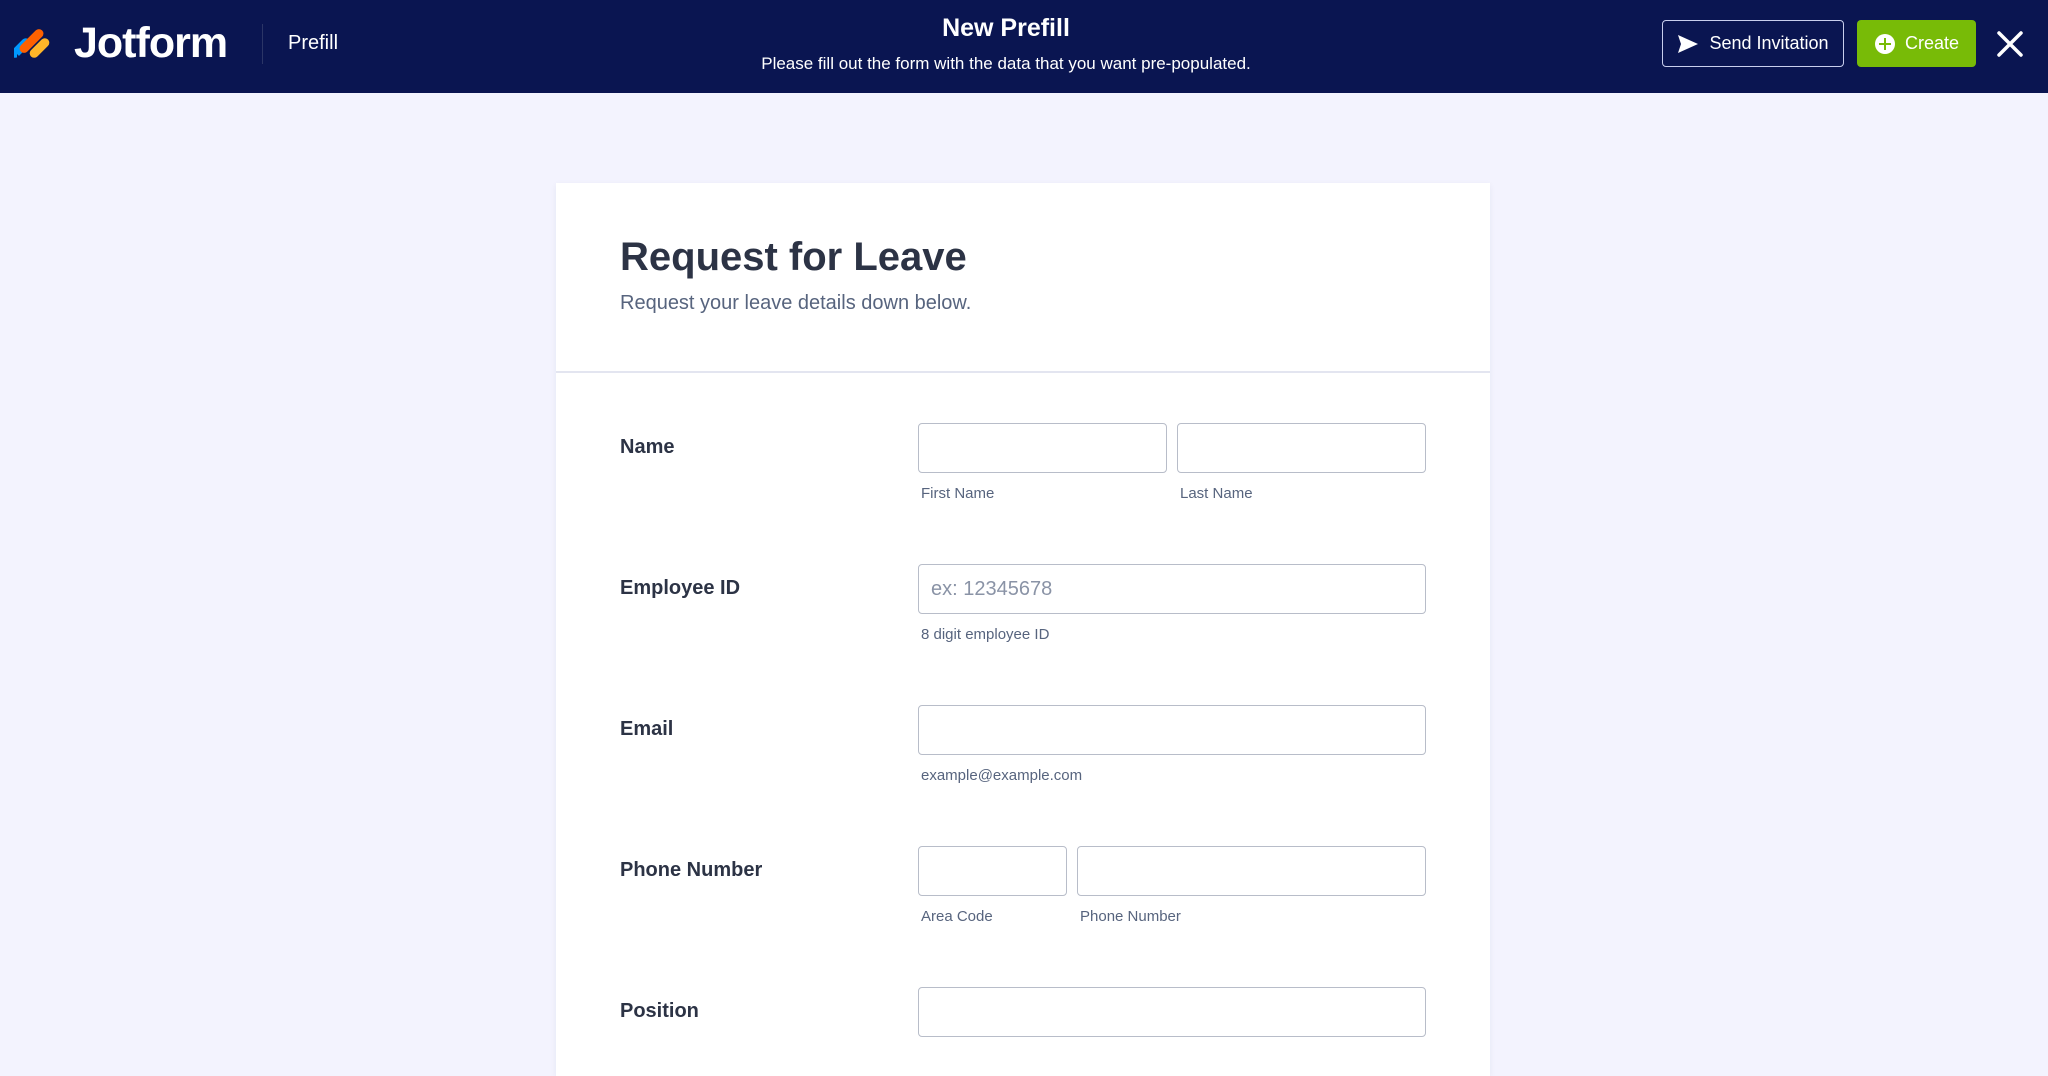  I want to click on section-label: Prefill, so click(313, 43).